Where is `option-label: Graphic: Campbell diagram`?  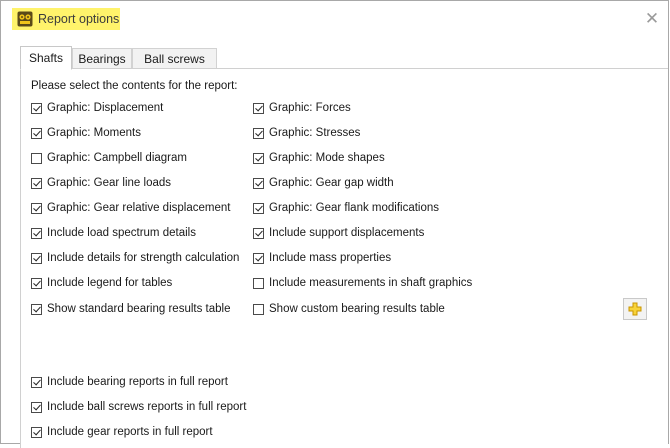 option-label: Graphic: Campbell diagram is located at coordinates (117, 158).